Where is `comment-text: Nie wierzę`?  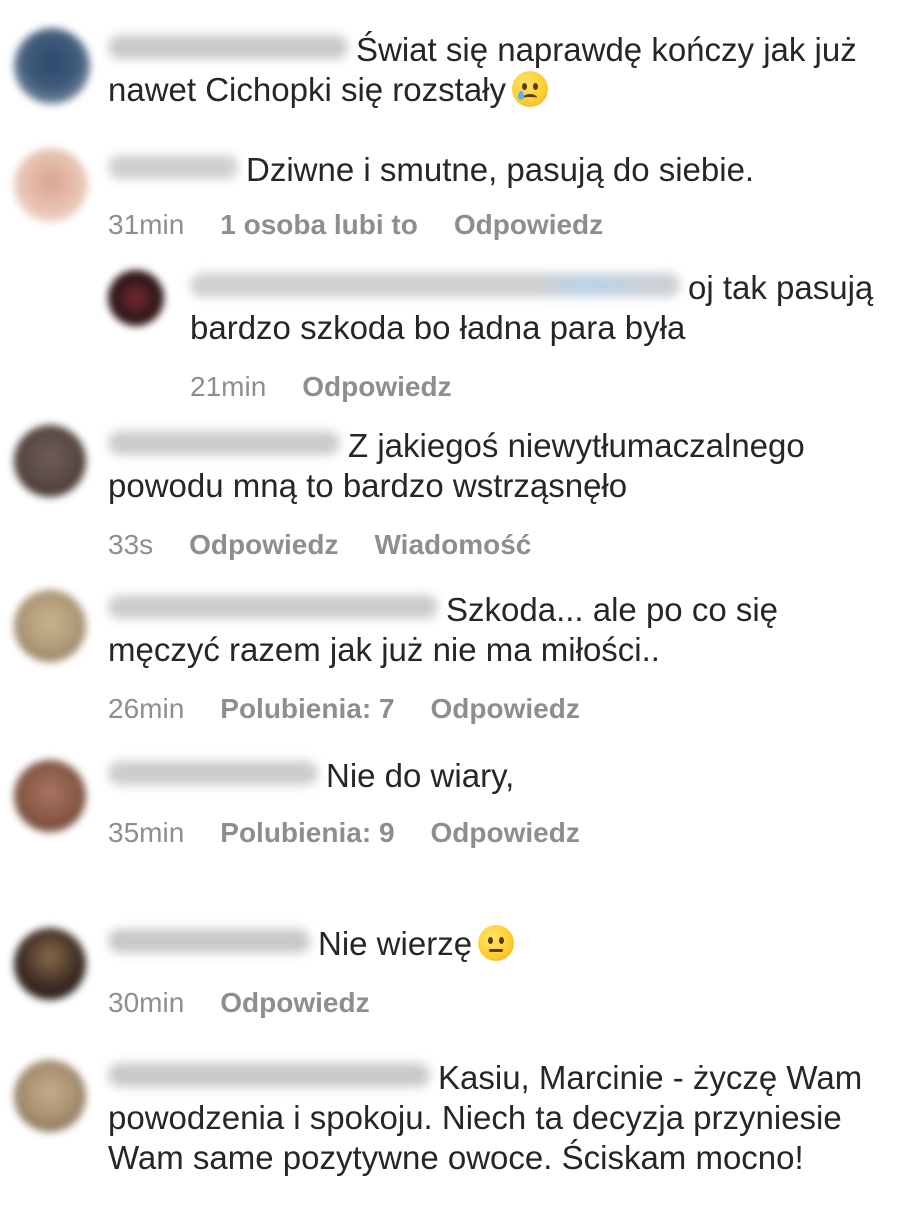
comment-text: Nie wierzę is located at coordinates (493, 944).